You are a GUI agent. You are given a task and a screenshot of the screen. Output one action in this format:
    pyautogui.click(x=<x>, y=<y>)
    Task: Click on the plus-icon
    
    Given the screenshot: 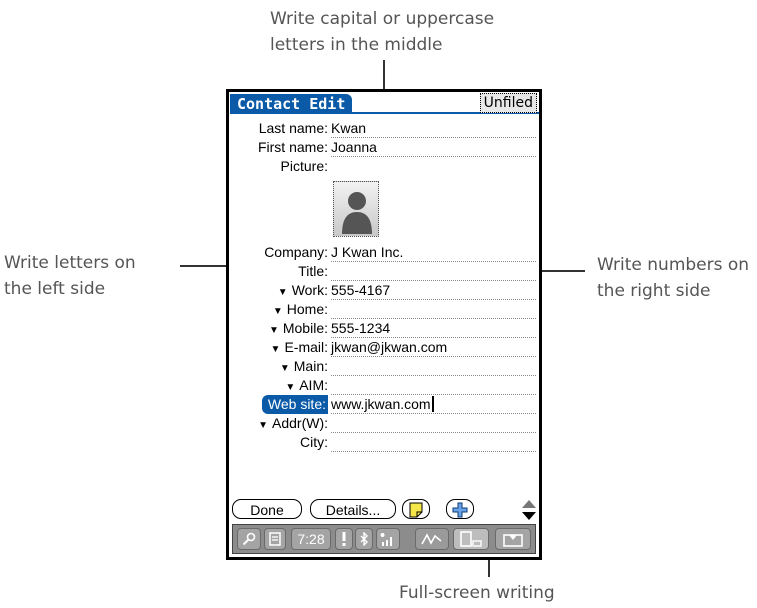 What is the action you would take?
    pyautogui.click(x=460, y=510)
    